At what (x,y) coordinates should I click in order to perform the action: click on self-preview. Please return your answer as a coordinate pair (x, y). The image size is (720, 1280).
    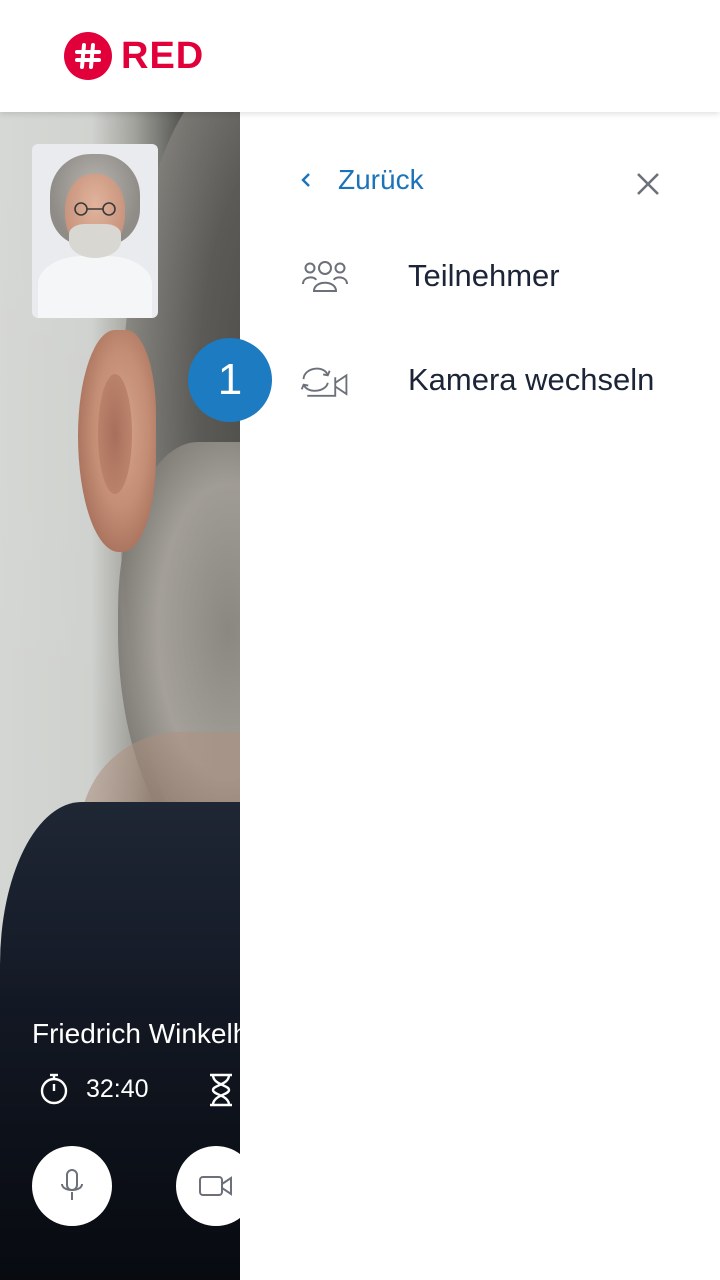
    Looking at the image, I should click on (95, 231).